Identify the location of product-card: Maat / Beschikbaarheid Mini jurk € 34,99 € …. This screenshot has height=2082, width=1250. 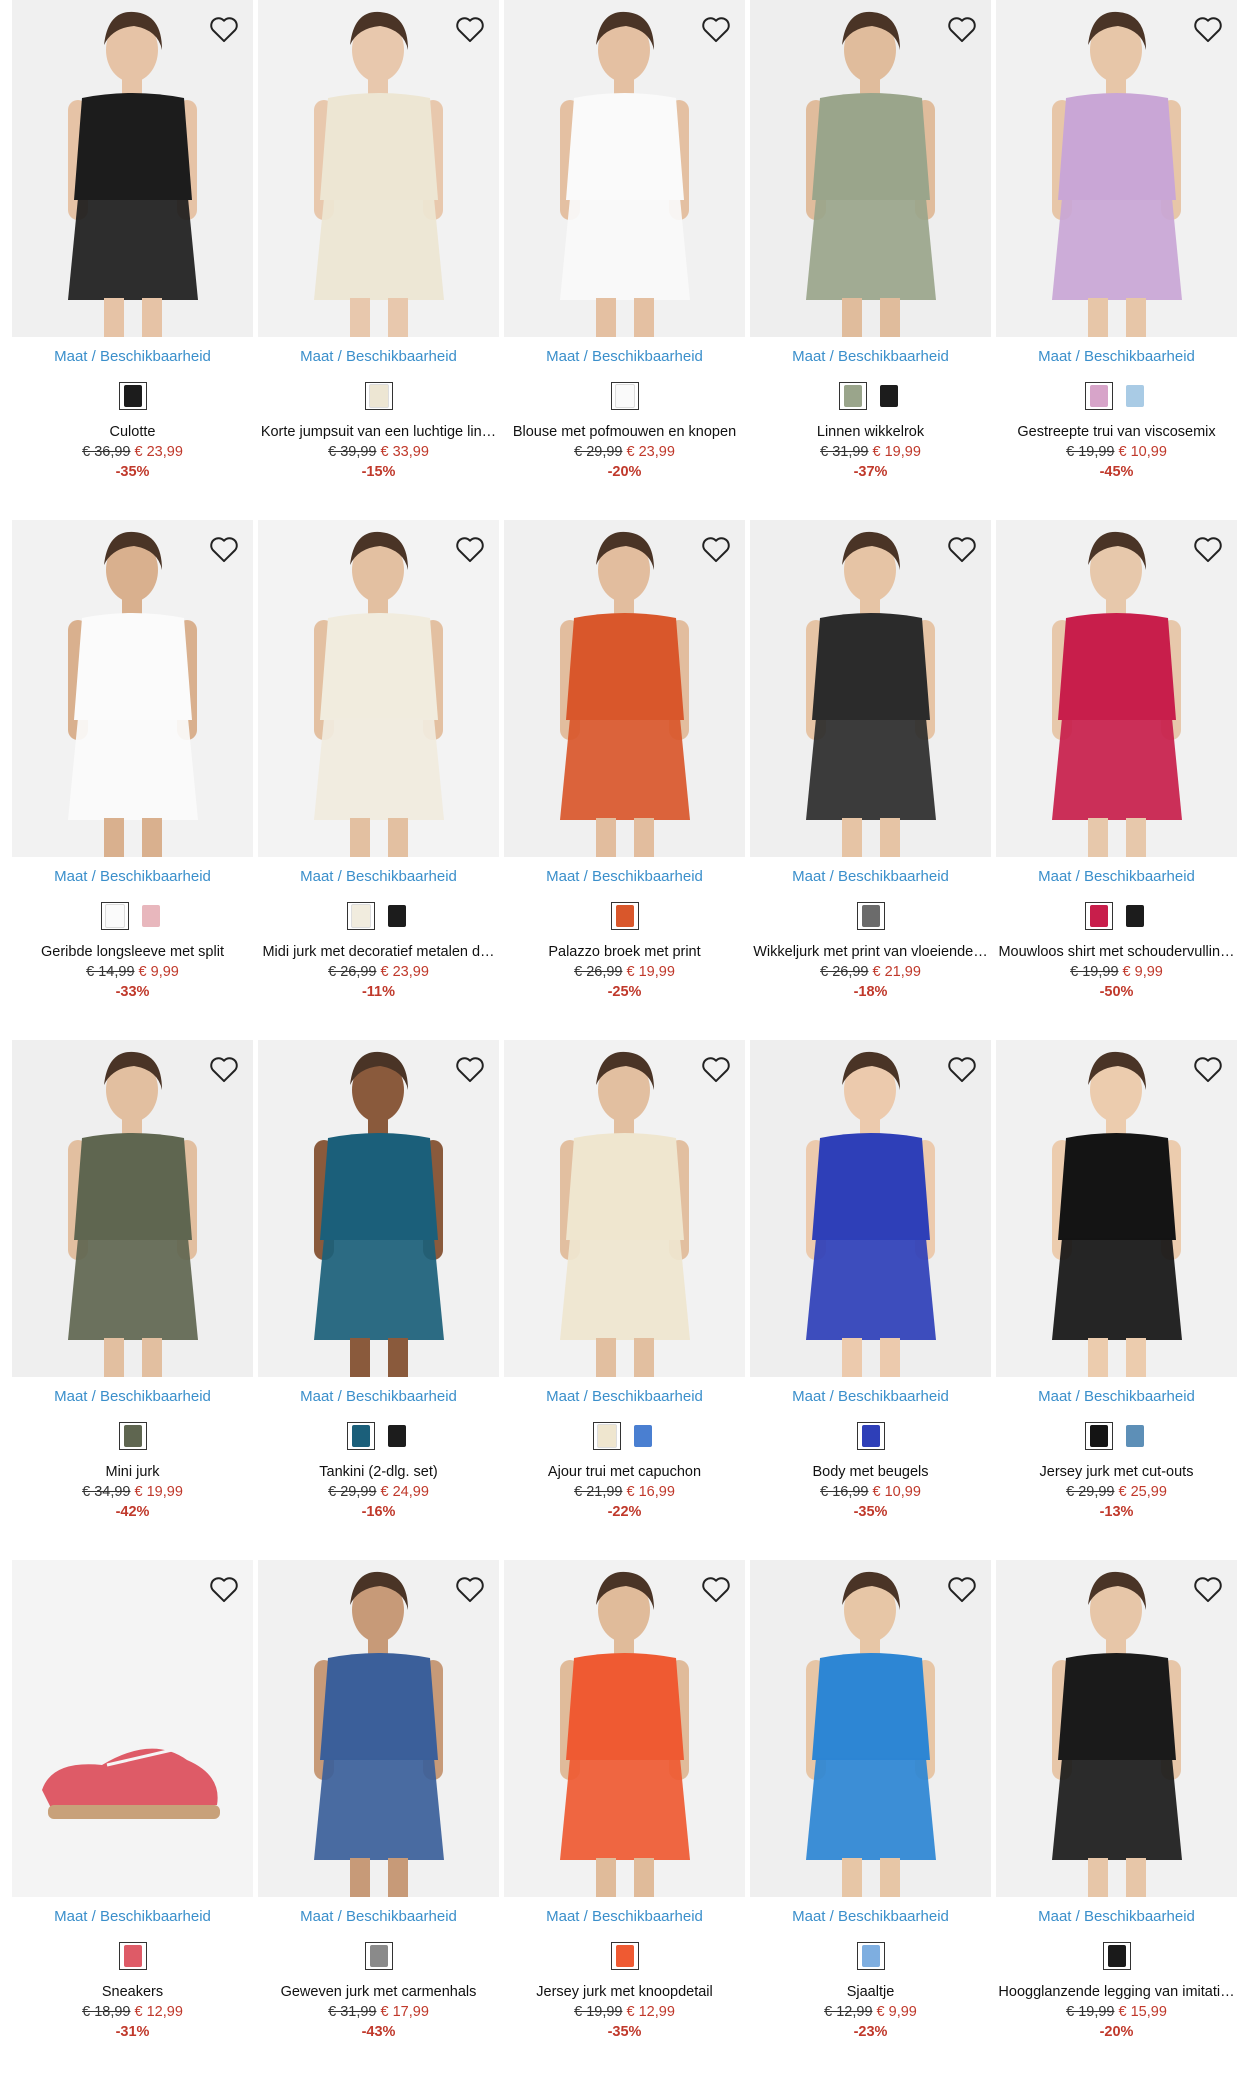
(132, 1290).